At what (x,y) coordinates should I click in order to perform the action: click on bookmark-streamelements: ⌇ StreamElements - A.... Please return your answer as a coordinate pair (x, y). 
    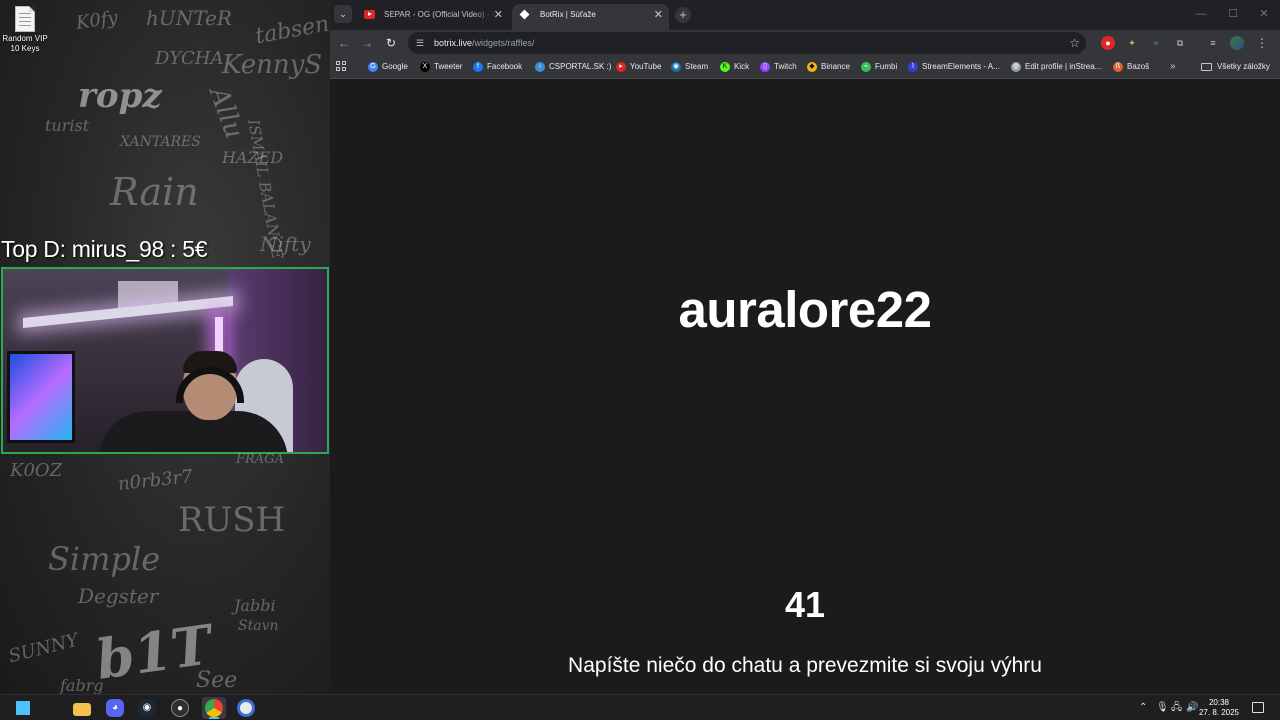
    Looking at the image, I should click on (954, 67).